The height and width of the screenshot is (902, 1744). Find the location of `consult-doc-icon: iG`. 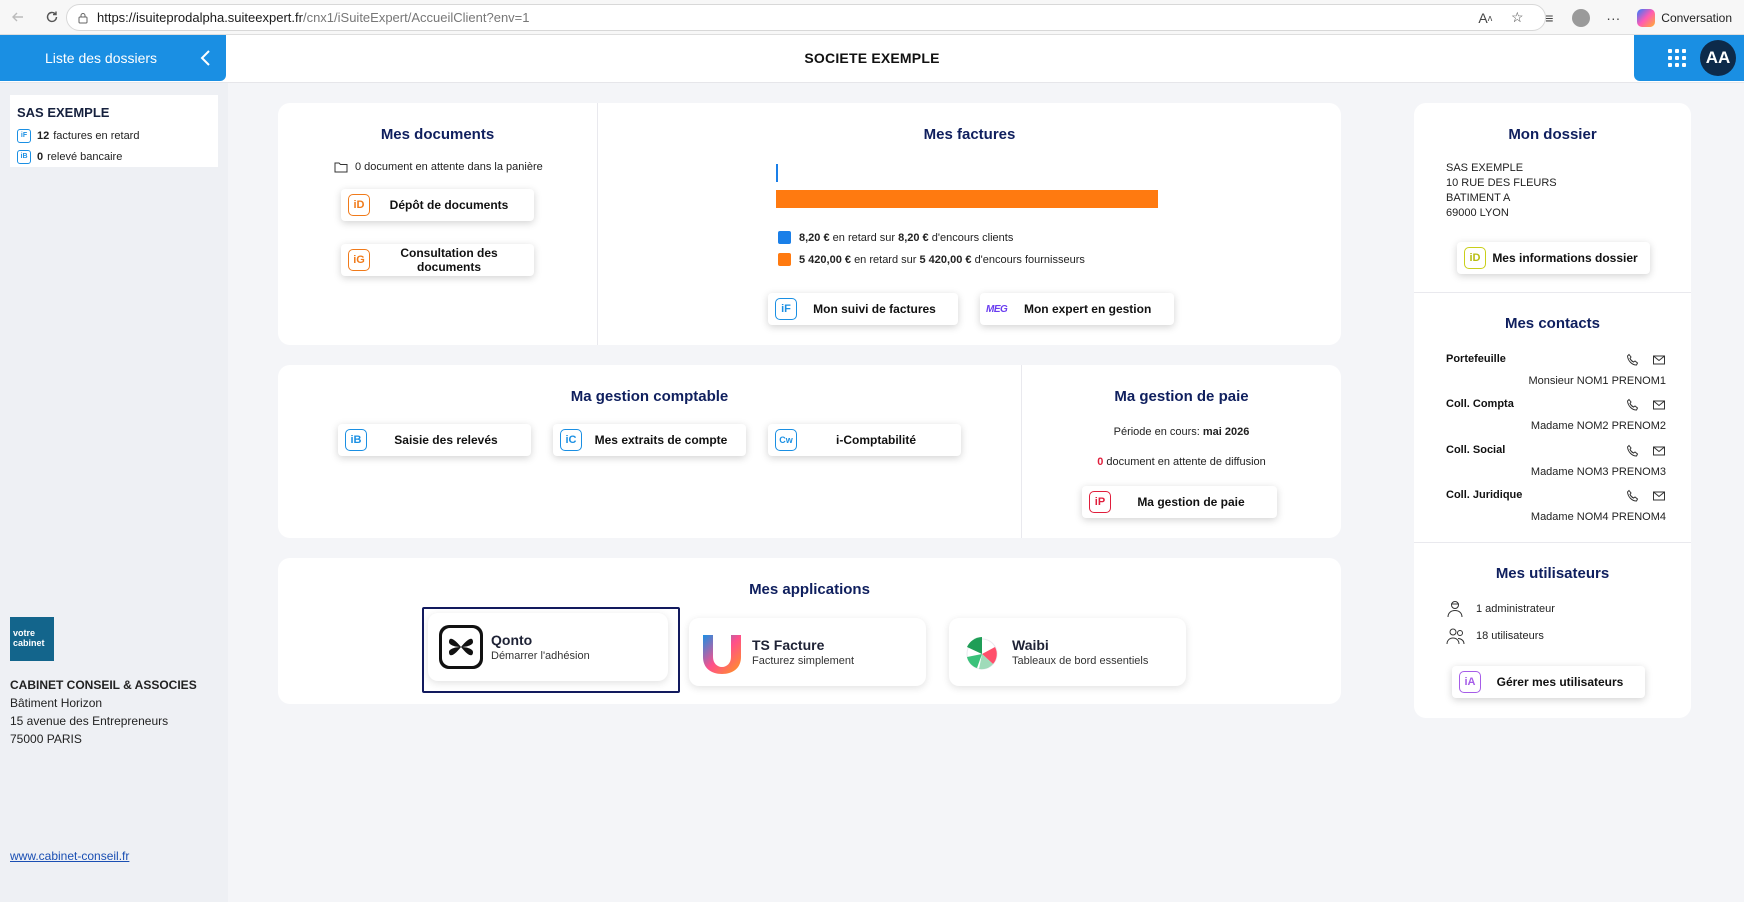

consult-doc-icon: iG is located at coordinates (359, 260).